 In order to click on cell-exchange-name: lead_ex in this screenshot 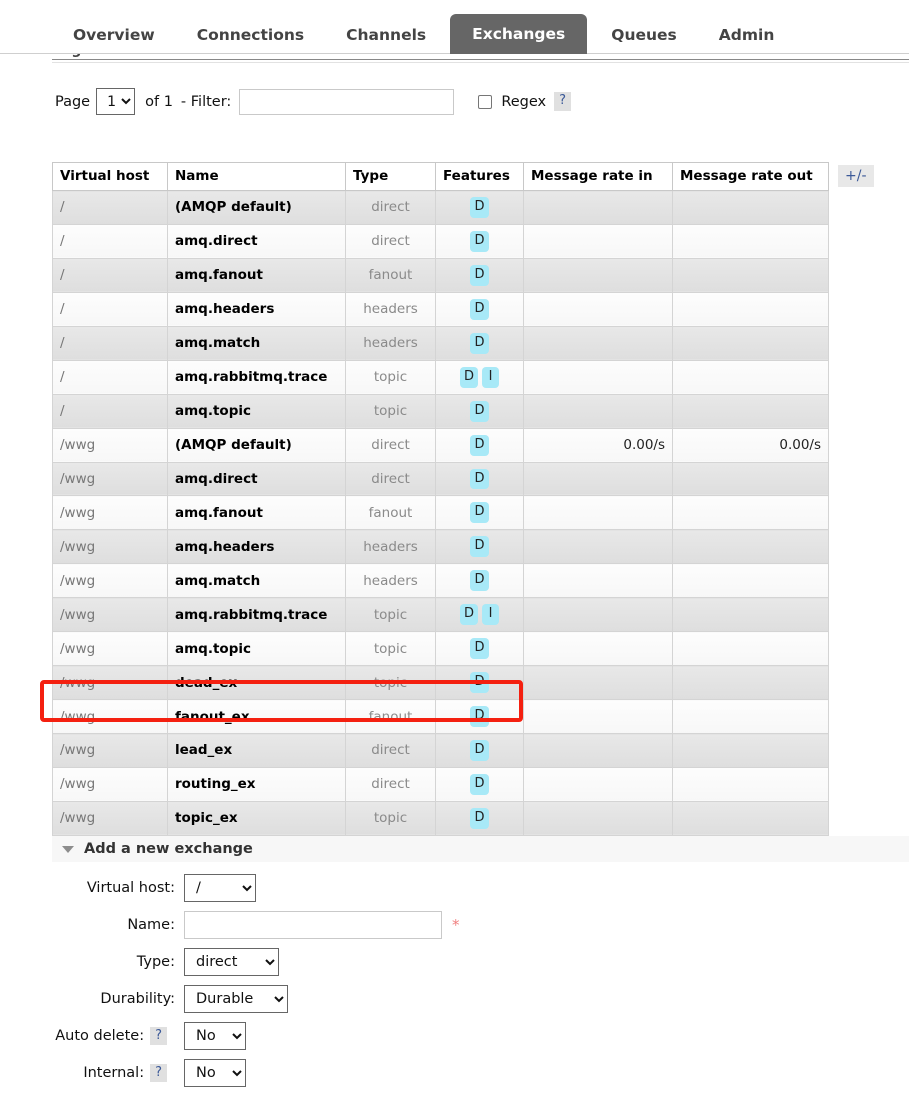, I will do `click(256, 750)`.